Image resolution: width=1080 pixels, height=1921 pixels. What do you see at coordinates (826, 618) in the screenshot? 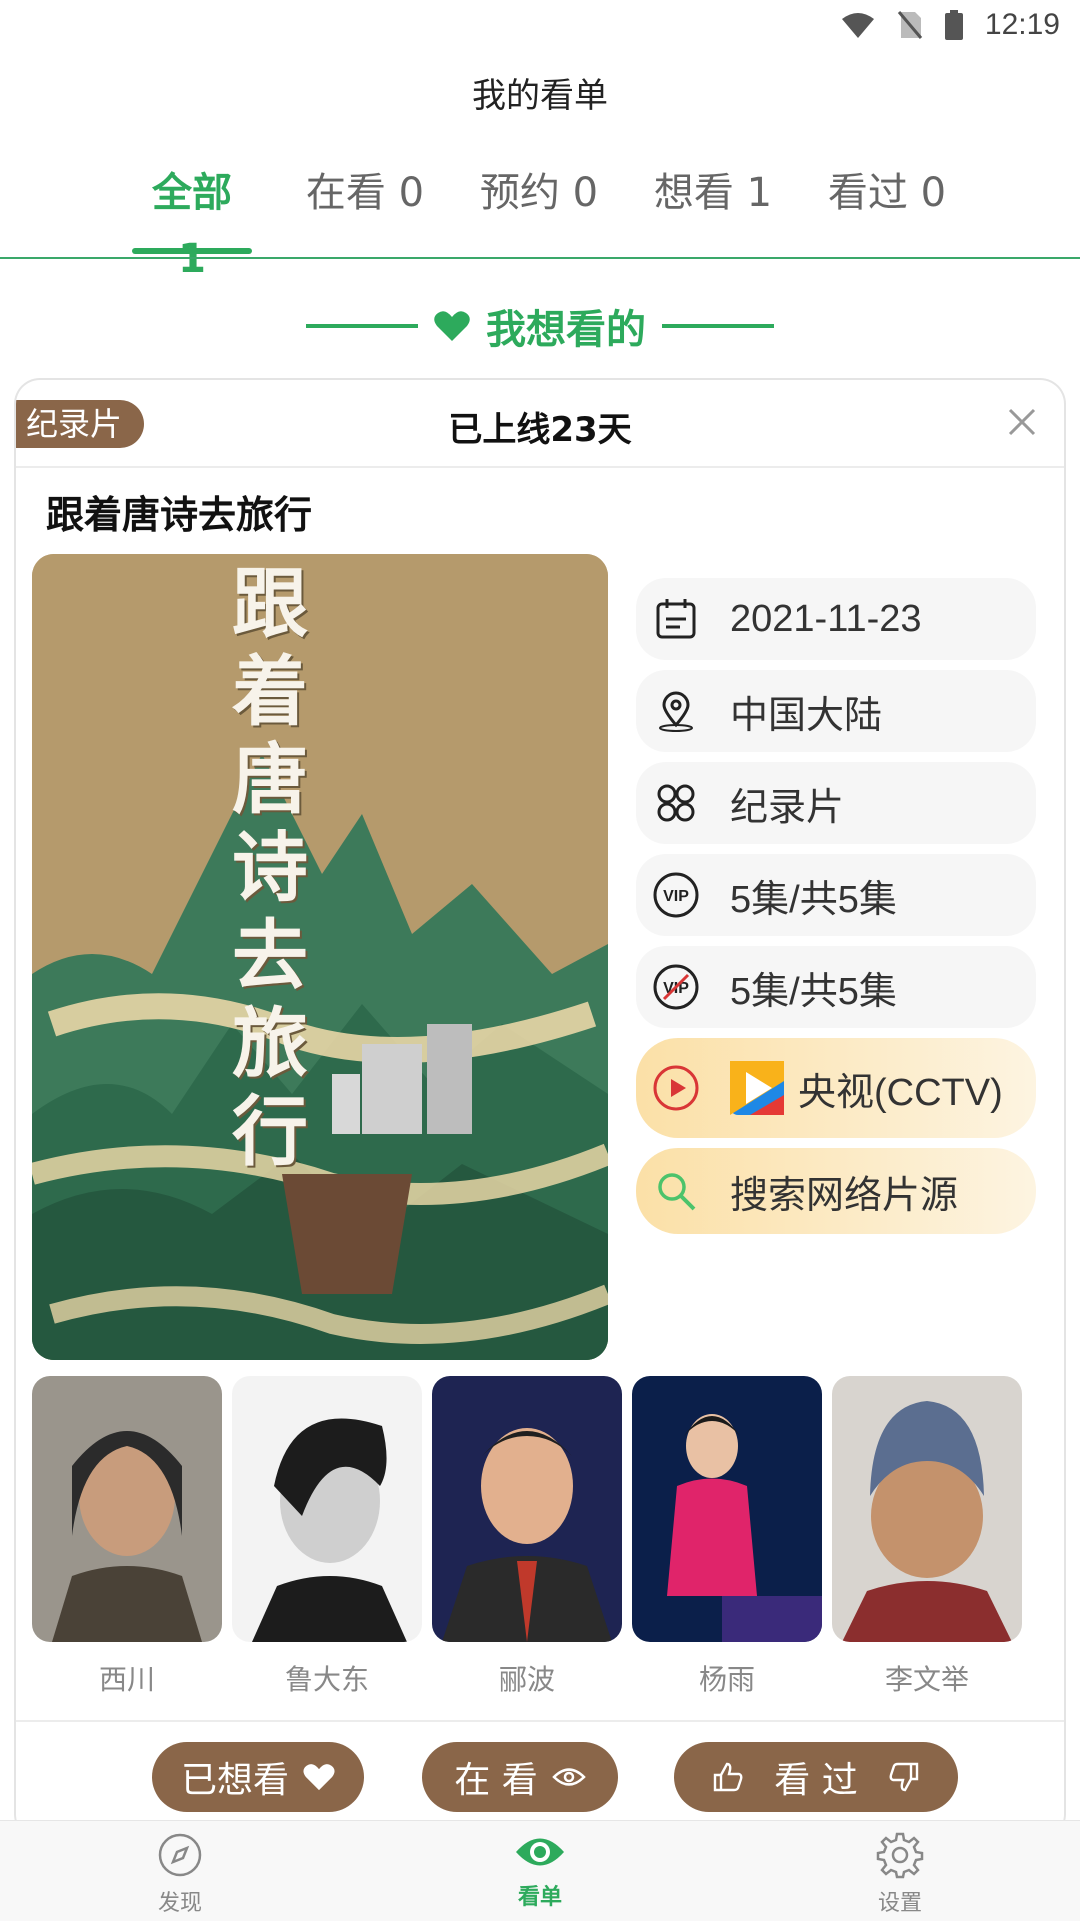
I see `release-date: 2021-11-23` at bounding box center [826, 618].